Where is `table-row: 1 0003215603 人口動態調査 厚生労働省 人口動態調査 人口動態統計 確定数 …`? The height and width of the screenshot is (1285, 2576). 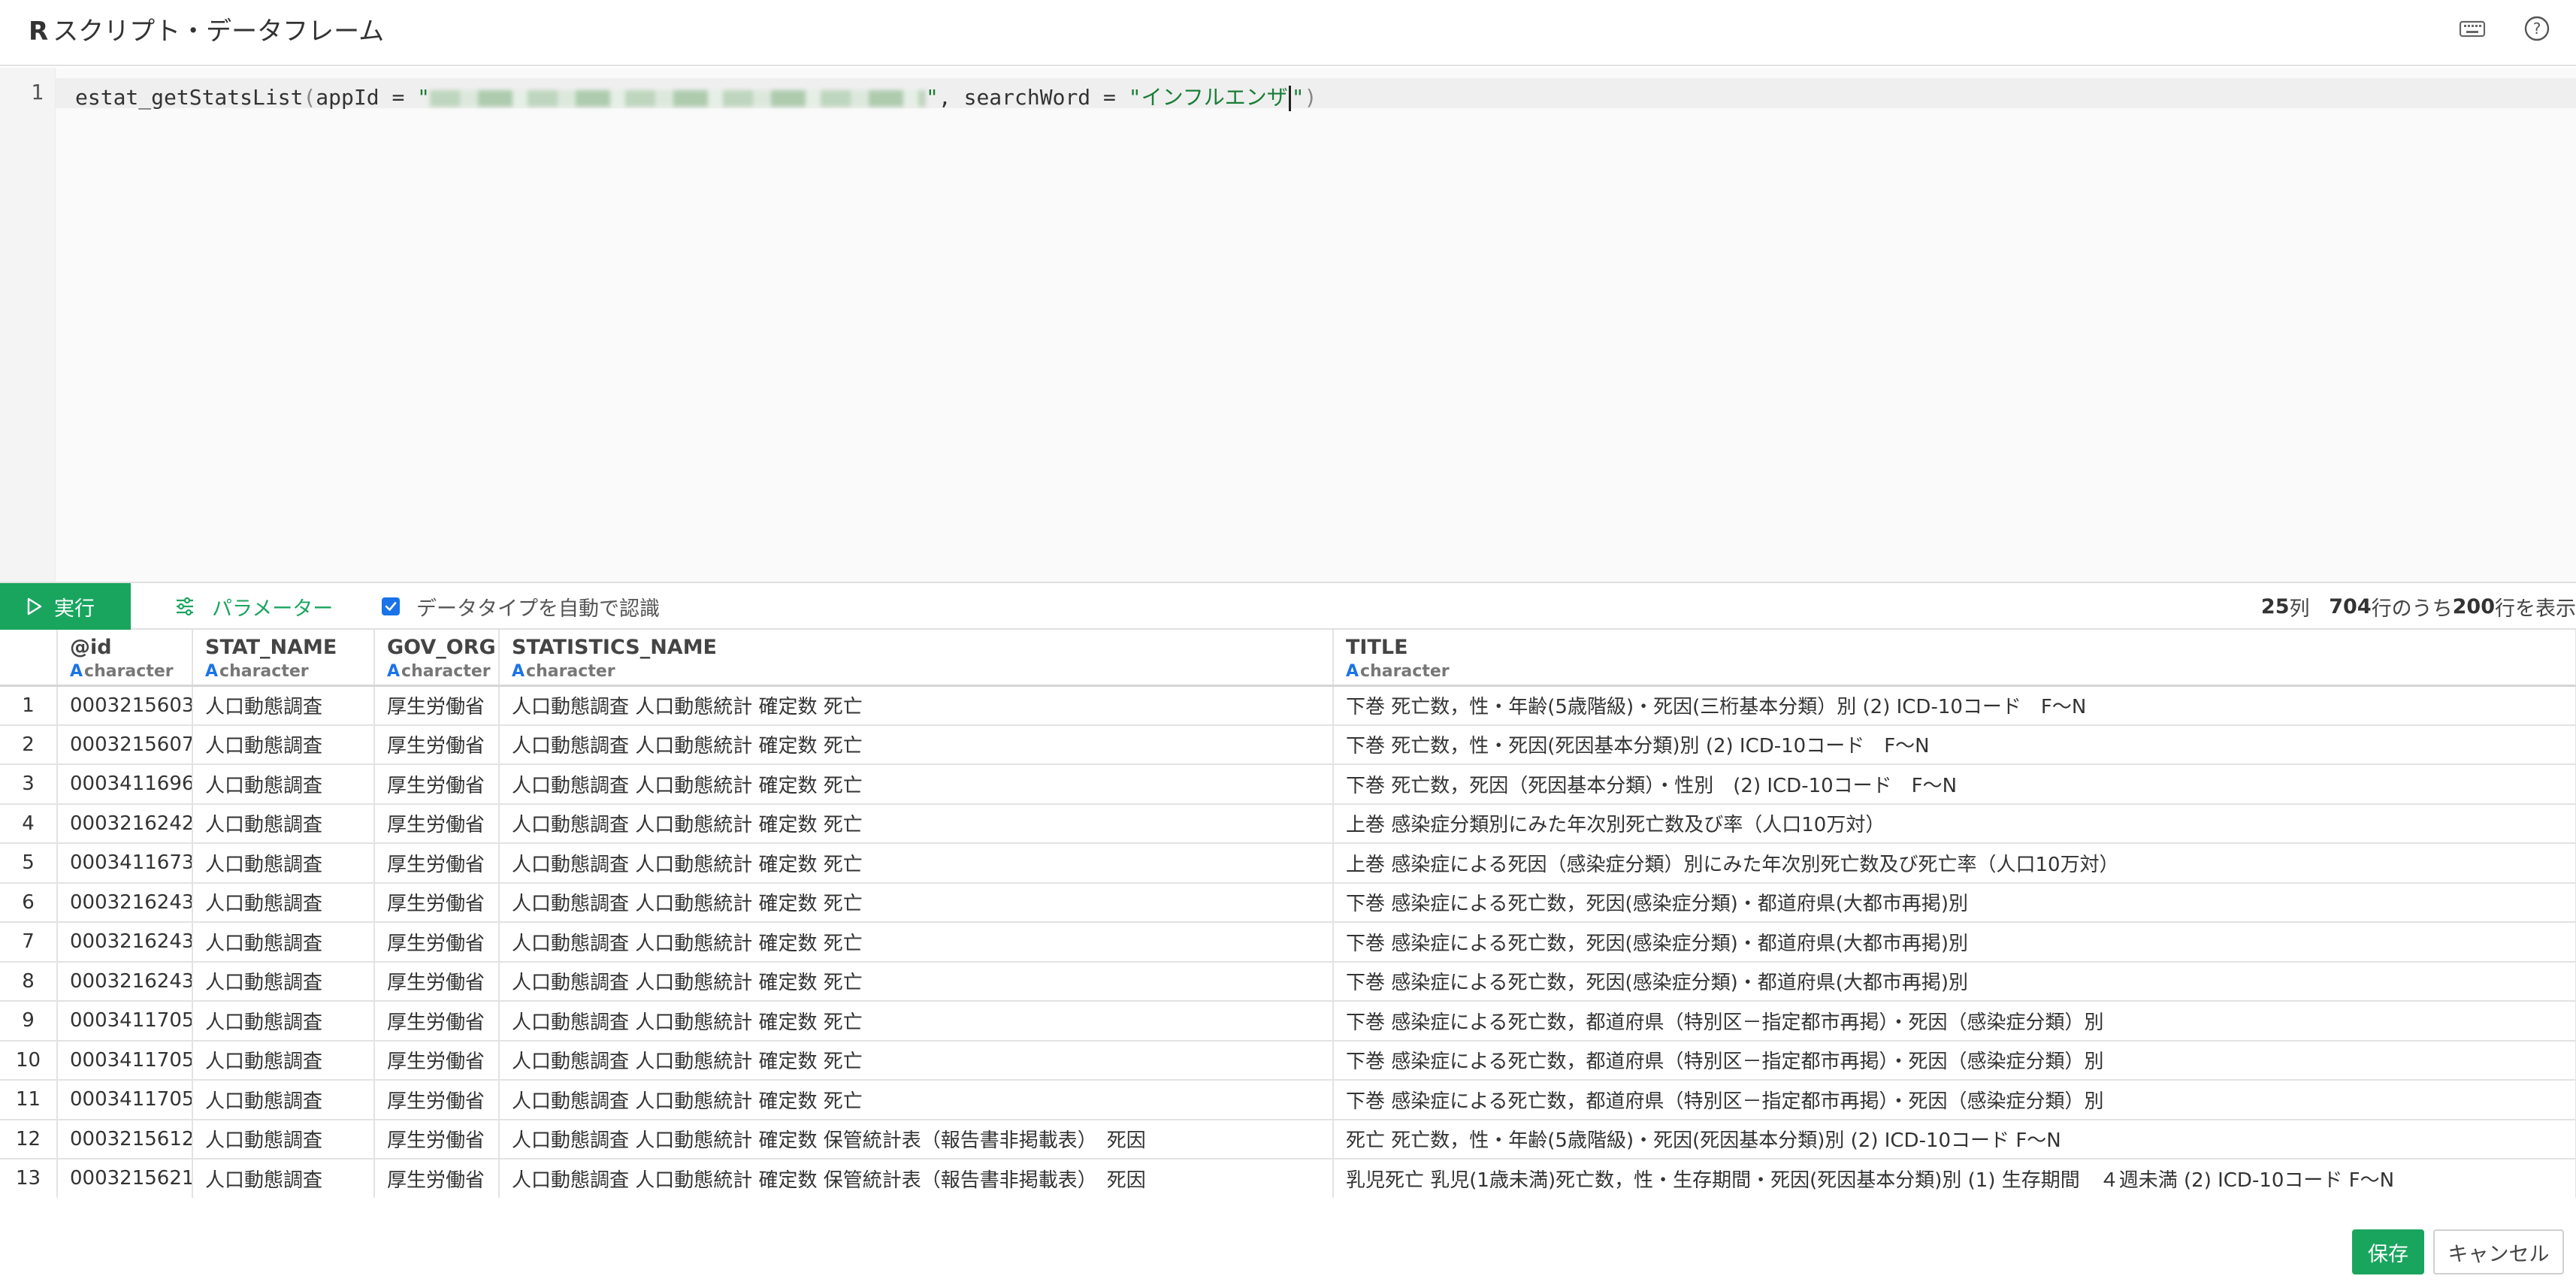
table-row: 1 0003215603 人口動態調査 厚生労働省 人口動態調査 人口動態統計 確定数 … is located at coordinates (1288, 705).